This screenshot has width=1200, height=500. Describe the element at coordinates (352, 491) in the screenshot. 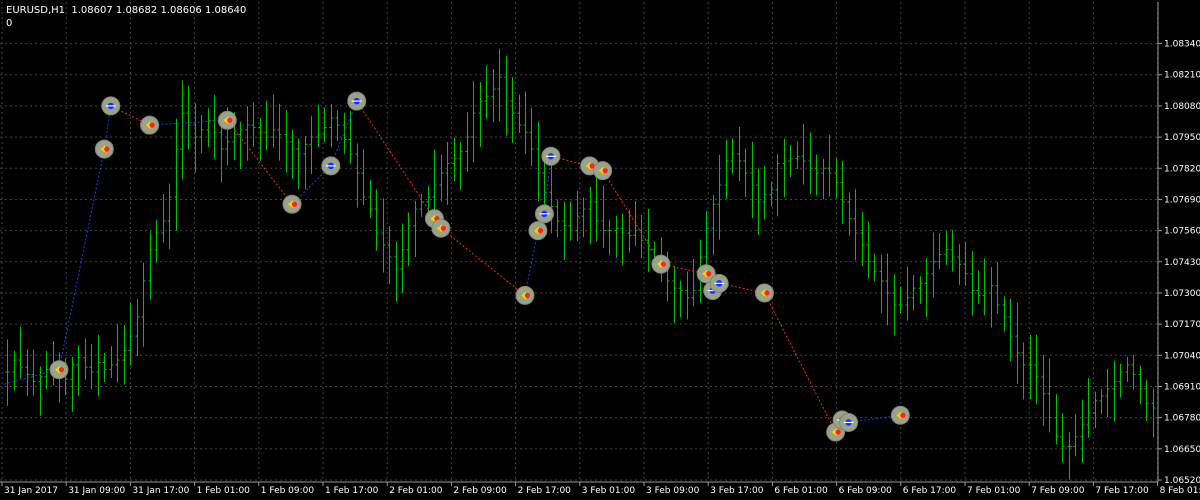

I see `x-tick-label: 1 Feb 17:00` at that location.